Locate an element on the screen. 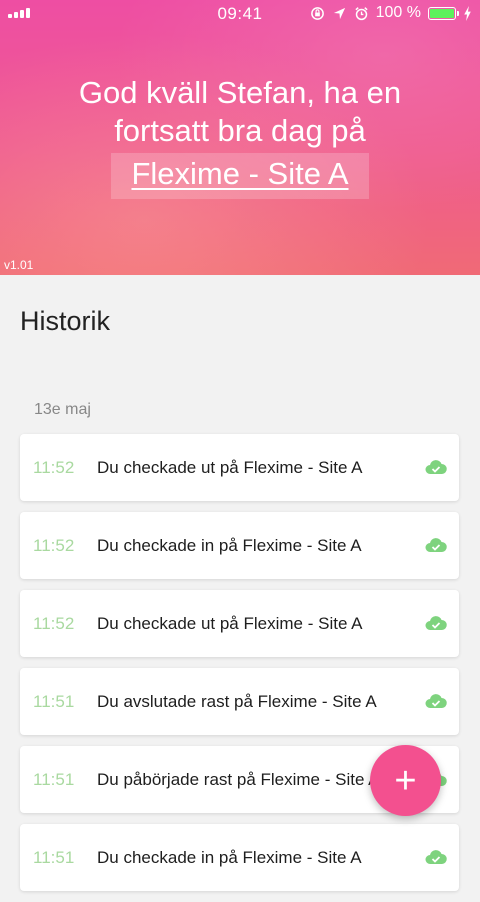  site-link: Flexime - Site A is located at coordinates (240, 176).